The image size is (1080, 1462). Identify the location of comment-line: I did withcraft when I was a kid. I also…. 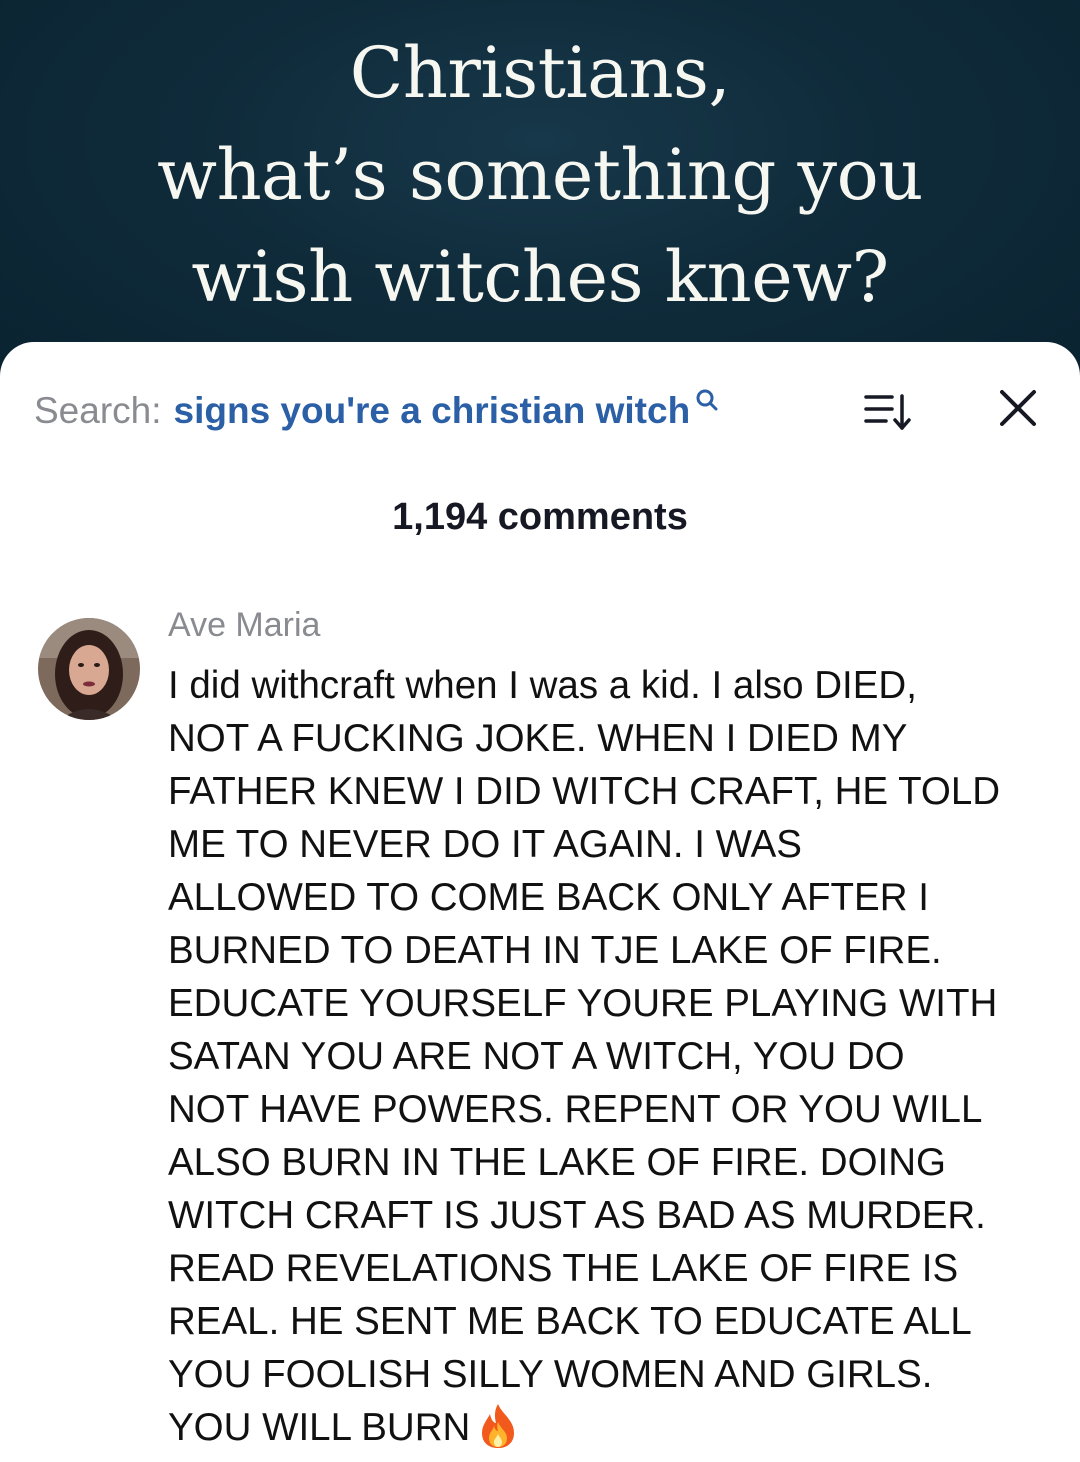
(542, 685).